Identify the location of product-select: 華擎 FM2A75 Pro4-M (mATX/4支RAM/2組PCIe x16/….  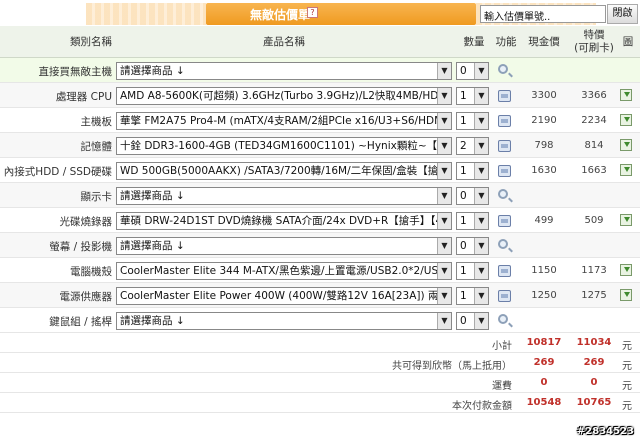
(284, 121).